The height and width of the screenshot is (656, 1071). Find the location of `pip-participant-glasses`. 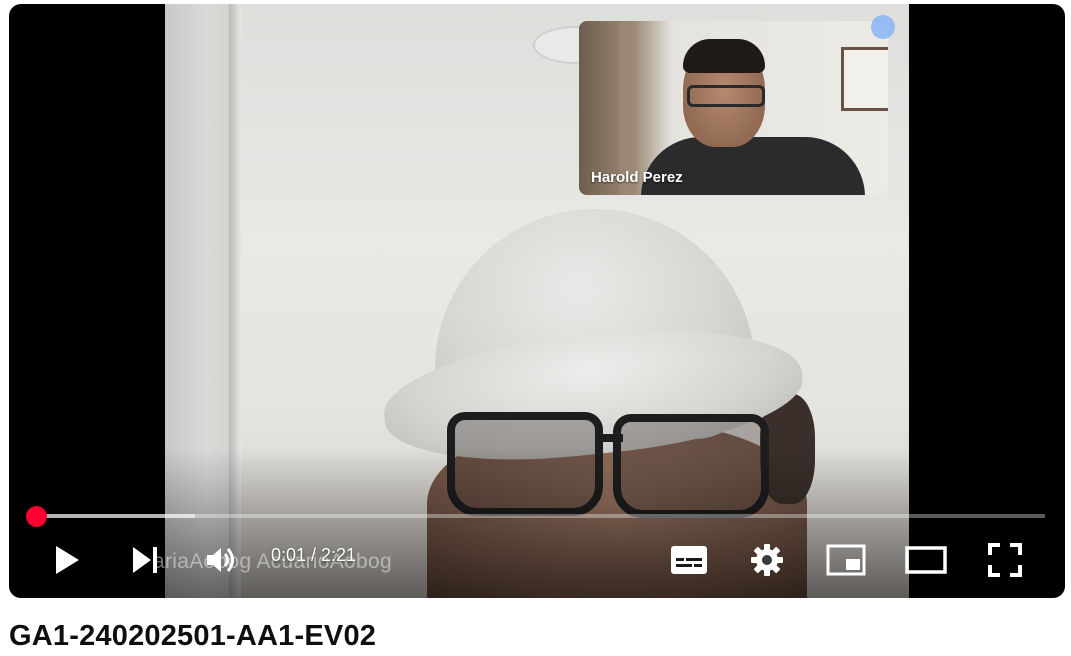

pip-participant-glasses is located at coordinates (726, 96).